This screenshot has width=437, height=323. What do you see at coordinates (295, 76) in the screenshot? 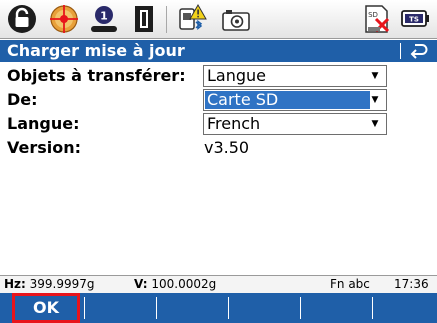
I see `objects-dropdown: Langue ▼` at bounding box center [295, 76].